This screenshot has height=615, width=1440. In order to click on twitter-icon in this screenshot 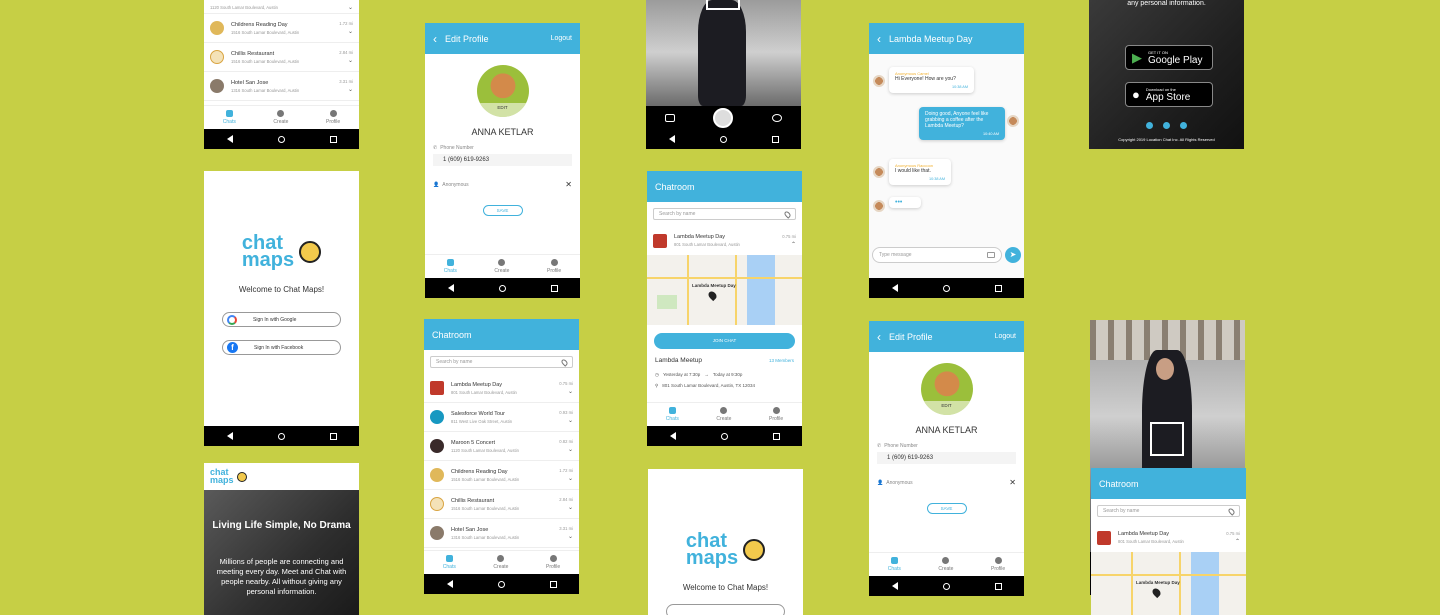, I will do `click(1183, 125)`.